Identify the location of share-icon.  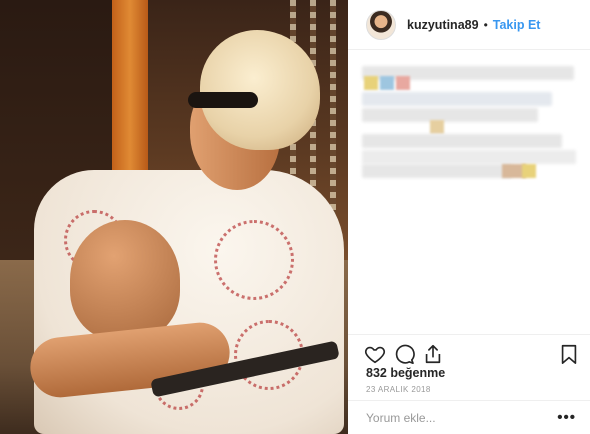
(433, 354).